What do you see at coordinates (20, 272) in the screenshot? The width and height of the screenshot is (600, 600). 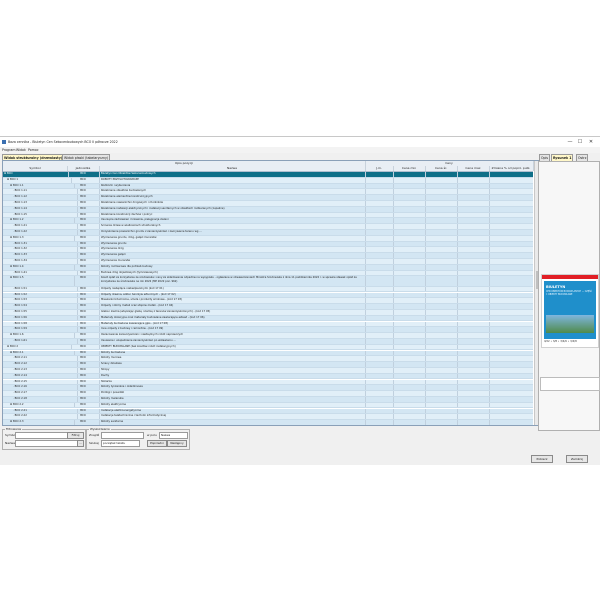 I see `row-symbol-text: BCO 1.41` at bounding box center [20, 272].